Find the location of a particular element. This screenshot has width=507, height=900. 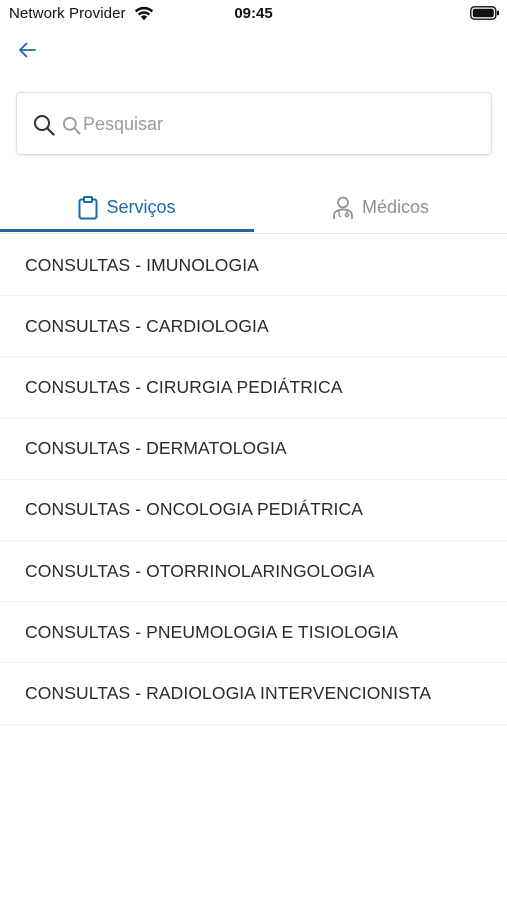

back-button is located at coordinates (27, 50).